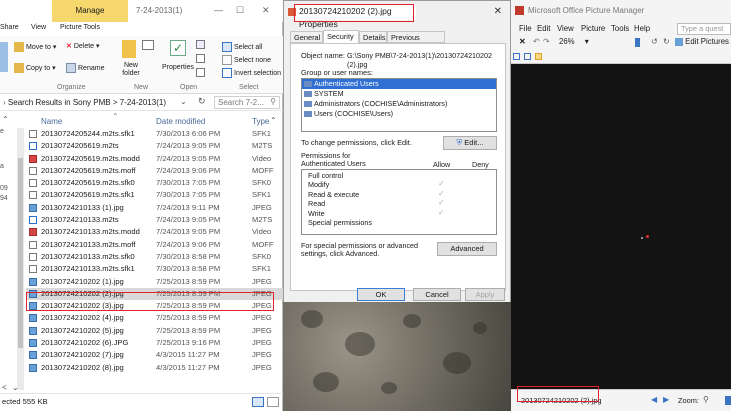 This screenshot has height=411, width=731. I want to click on edit-icon, so click(200, 58).